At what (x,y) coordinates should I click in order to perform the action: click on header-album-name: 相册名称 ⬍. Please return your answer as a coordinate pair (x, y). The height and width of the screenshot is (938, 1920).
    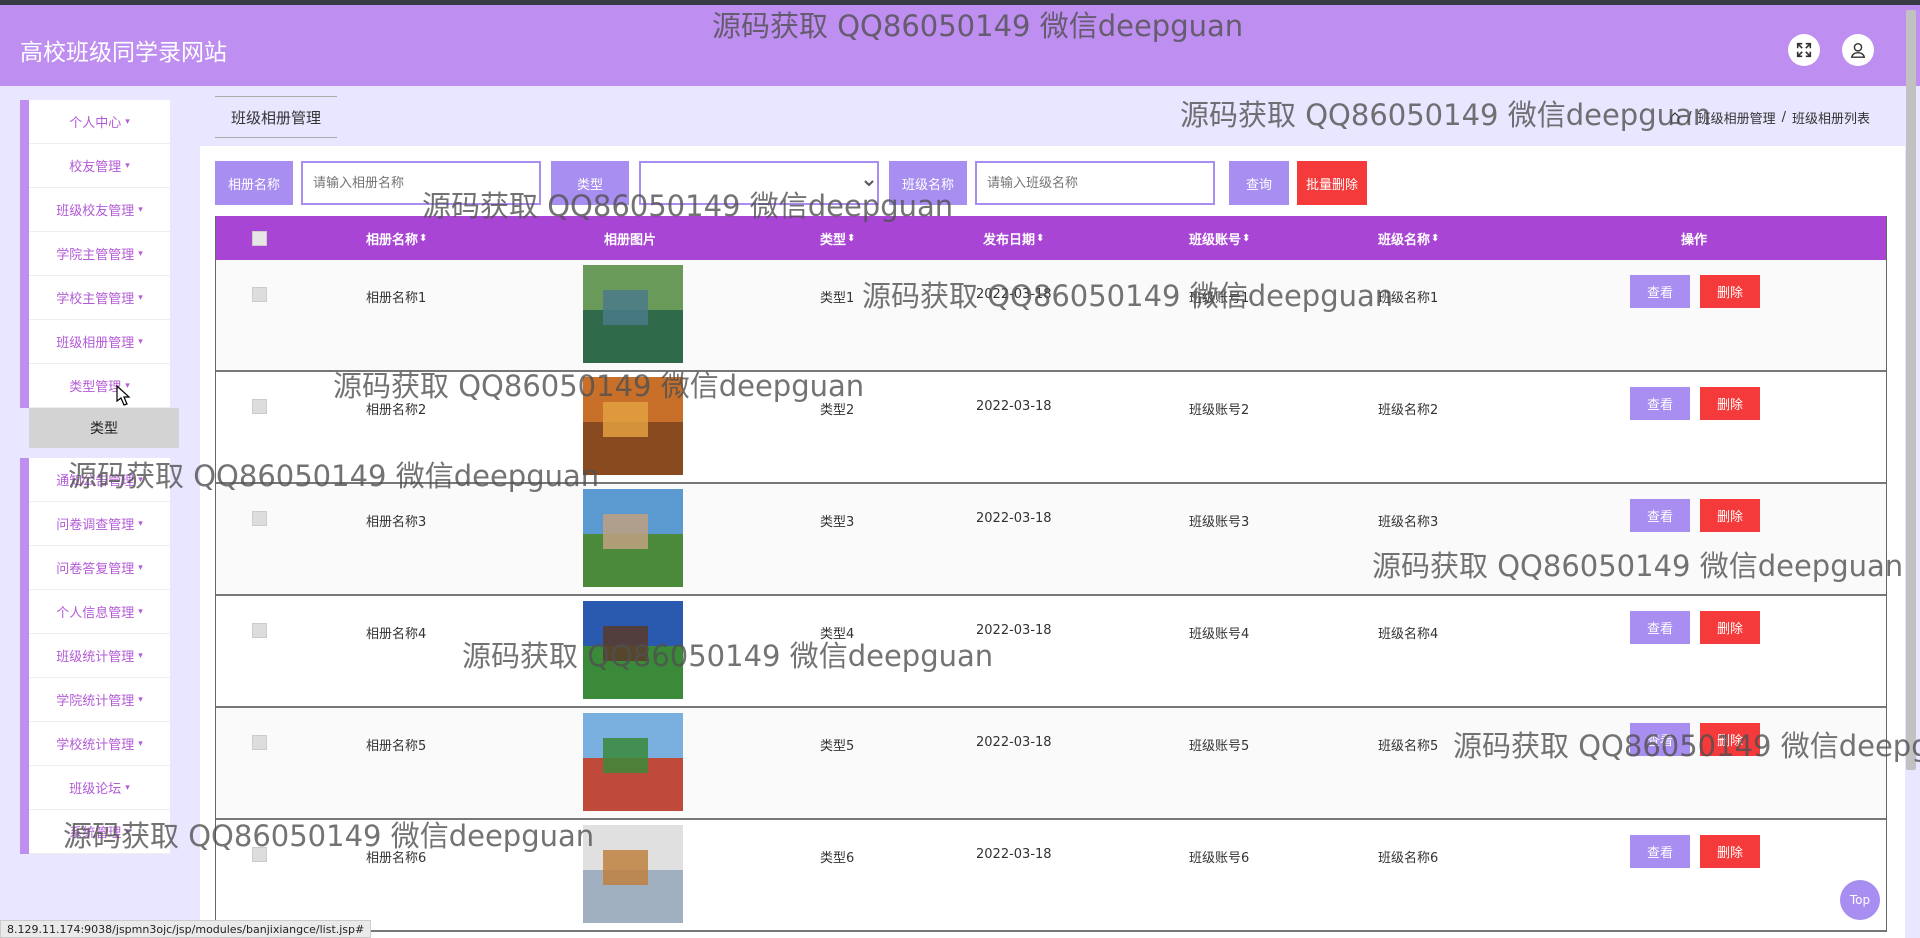
    Looking at the image, I should click on (396, 238).